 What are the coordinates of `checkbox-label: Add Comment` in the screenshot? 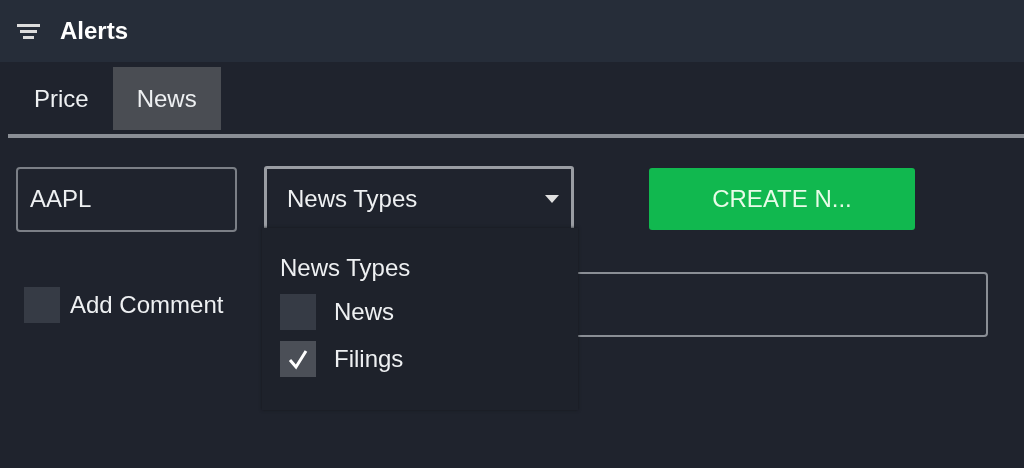 It's located at (147, 304).